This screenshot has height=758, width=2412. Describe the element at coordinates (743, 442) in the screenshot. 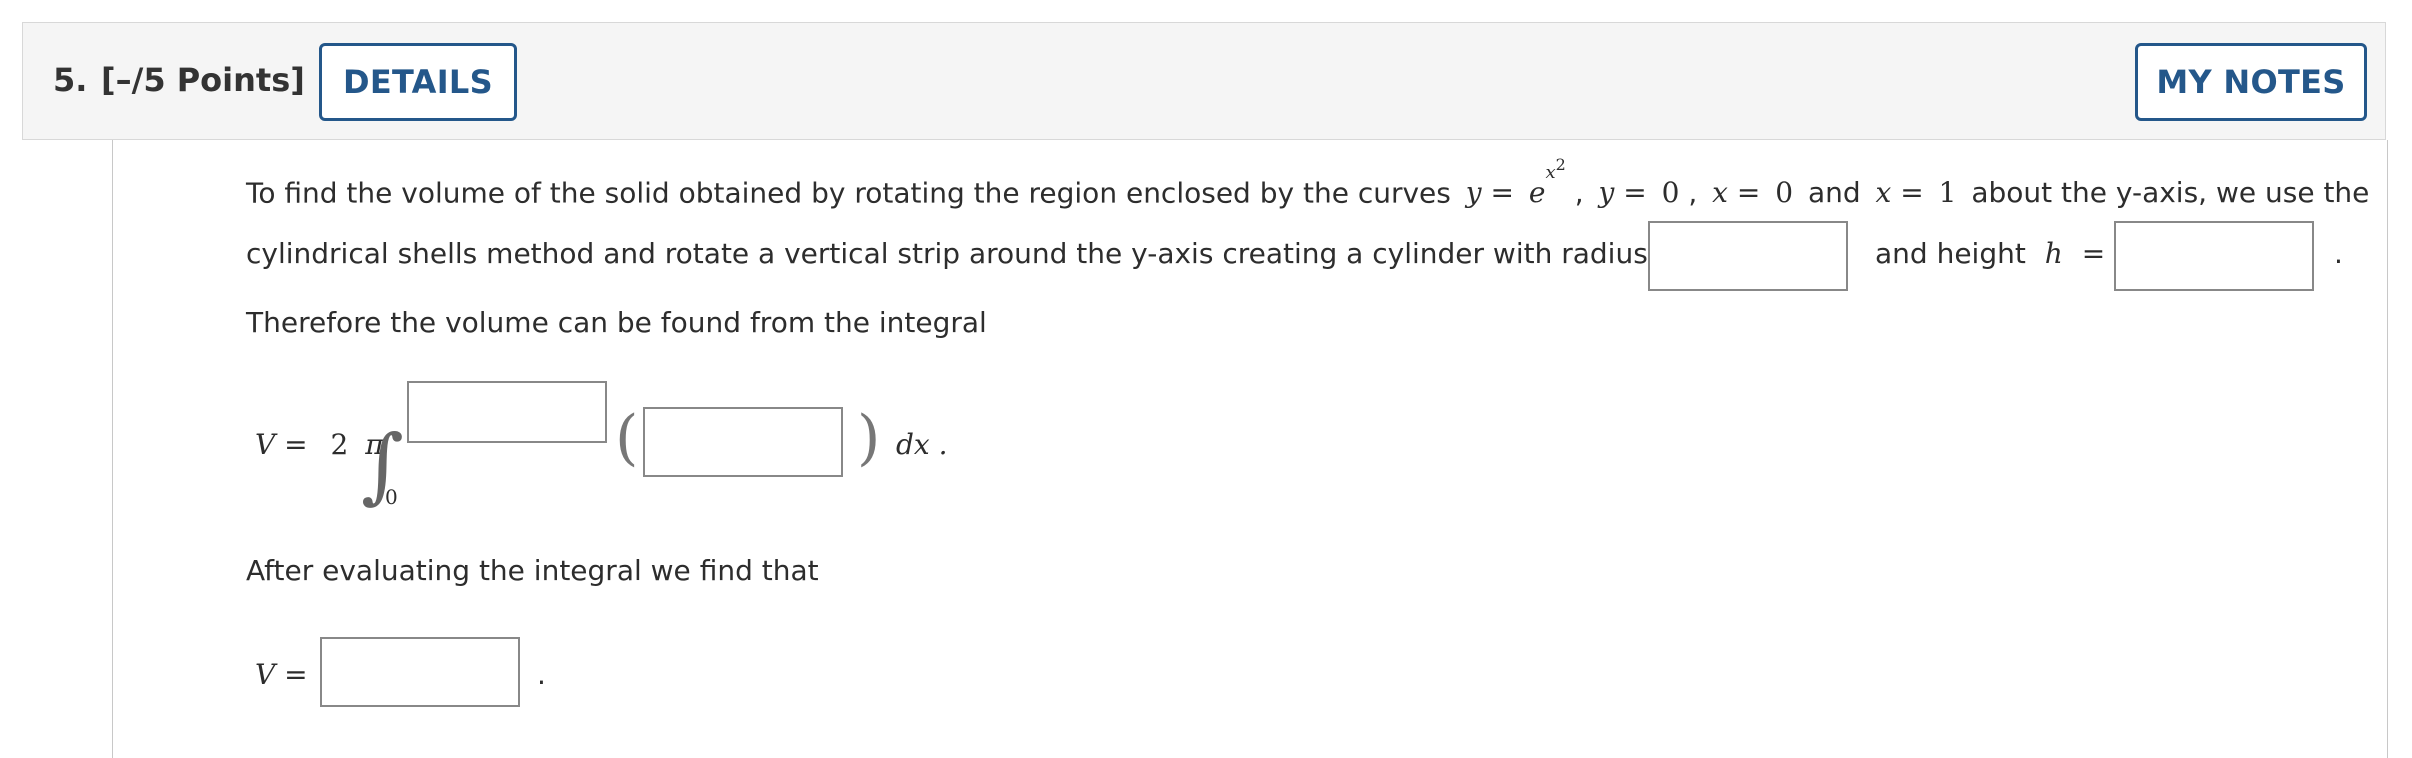

I see `integrand-input` at that location.